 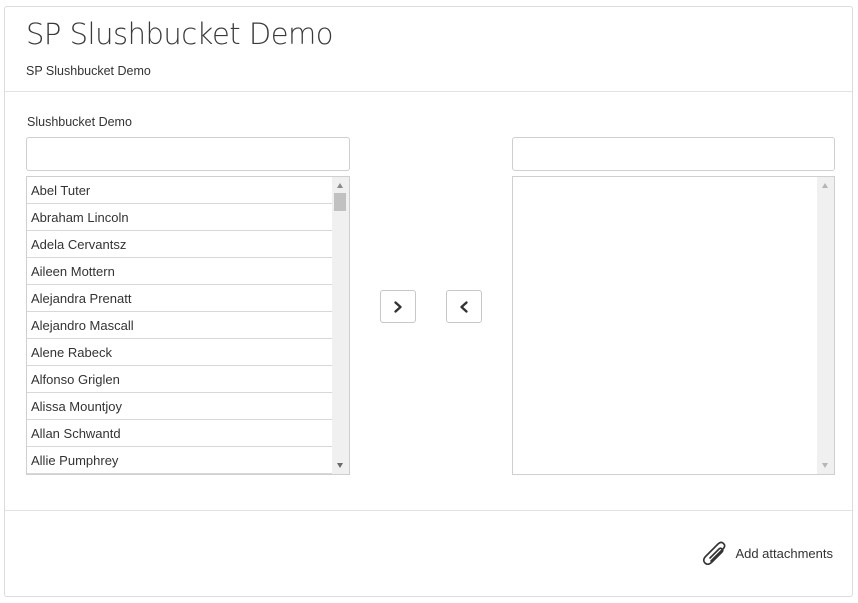 What do you see at coordinates (784, 553) in the screenshot?
I see `add-attachments-label: Add attachments` at bounding box center [784, 553].